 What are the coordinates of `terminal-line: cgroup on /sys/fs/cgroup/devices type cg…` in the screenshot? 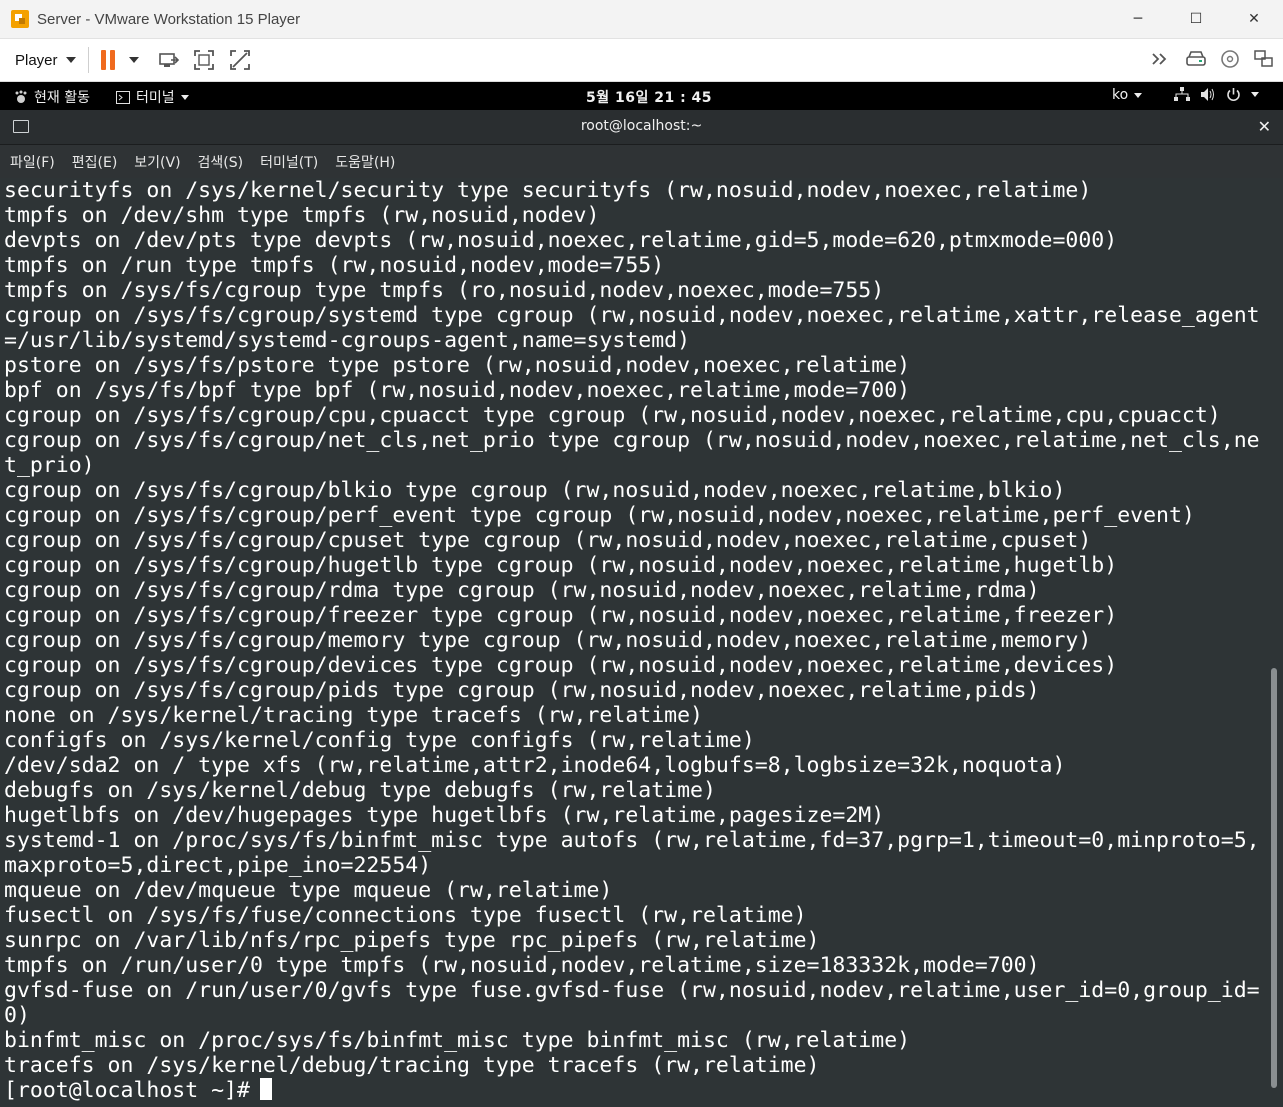 It's located at (561, 665).